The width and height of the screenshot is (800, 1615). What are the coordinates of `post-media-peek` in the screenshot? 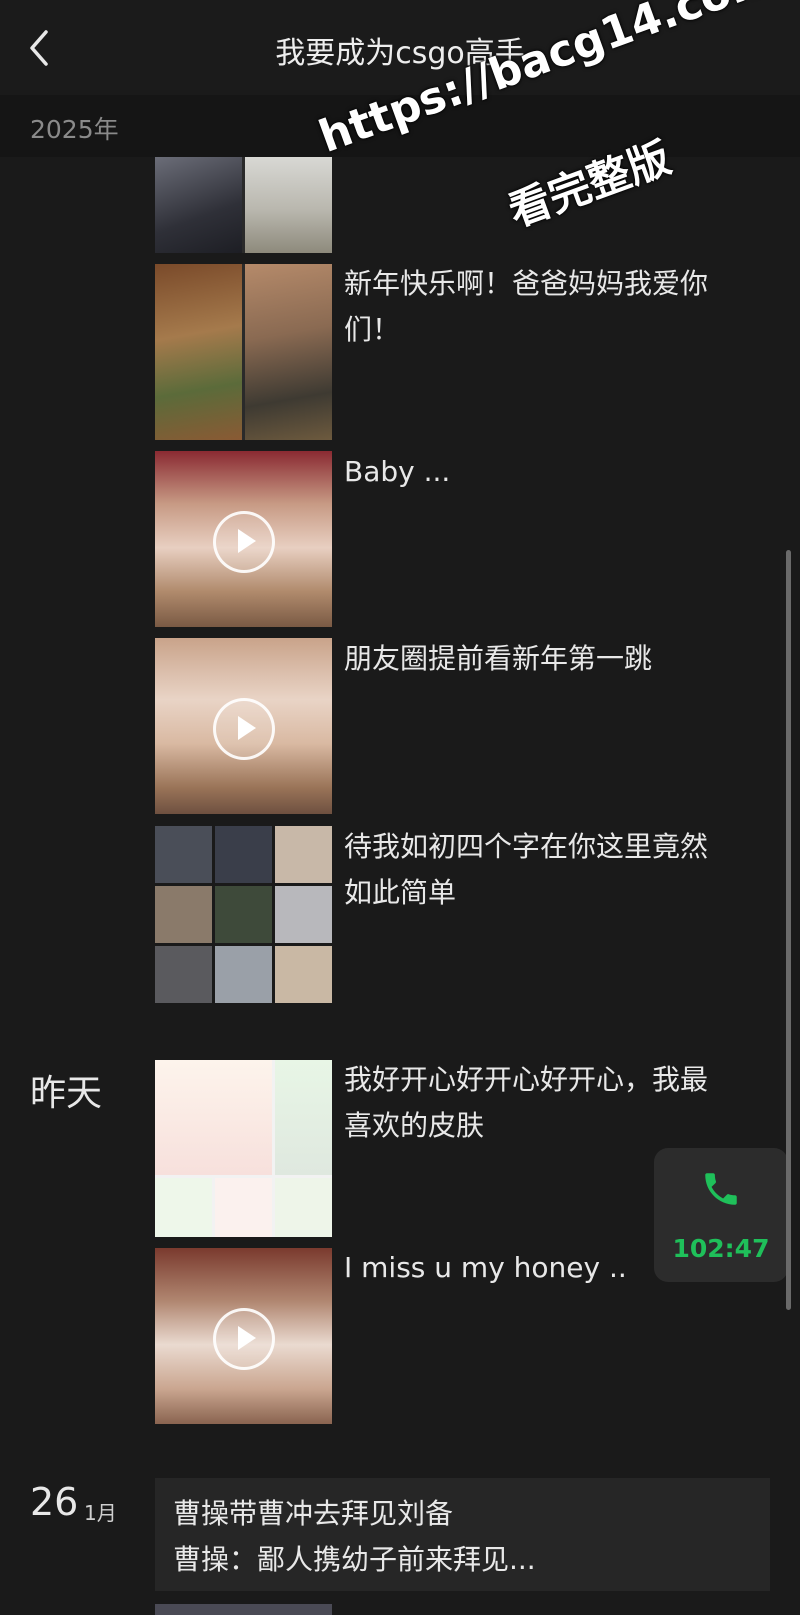 It's located at (243, 1609).